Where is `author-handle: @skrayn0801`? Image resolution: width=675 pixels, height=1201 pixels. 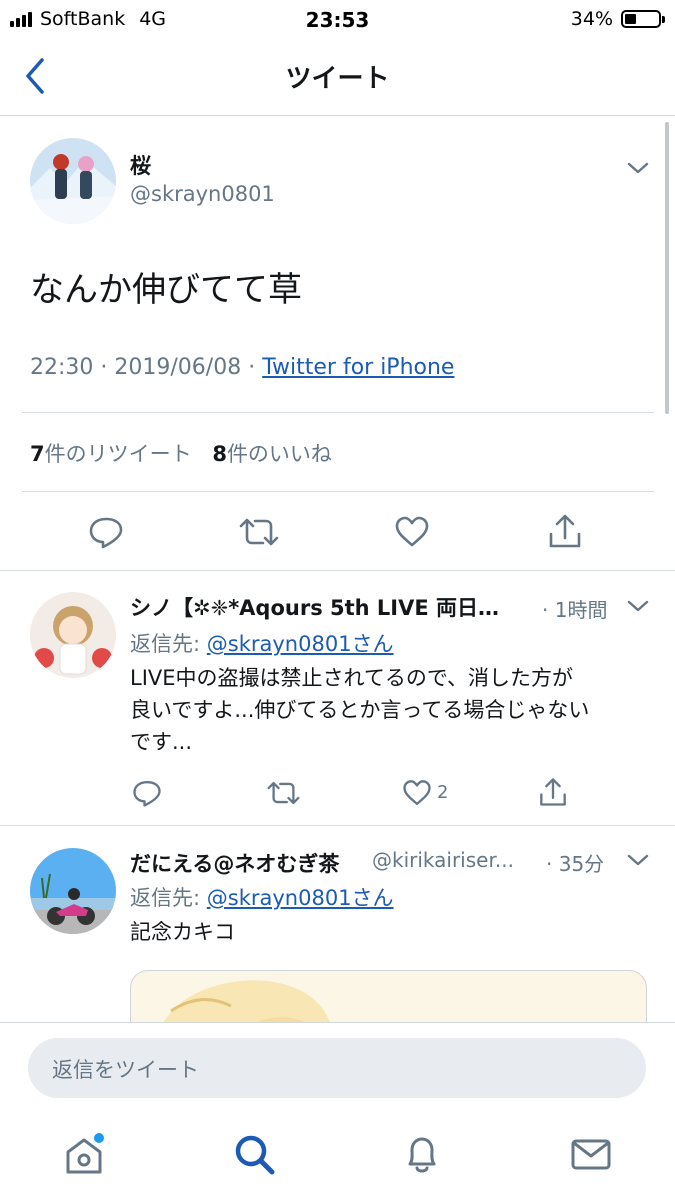 author-handle: @skrayn0801 is located at coordinates (202, 194).